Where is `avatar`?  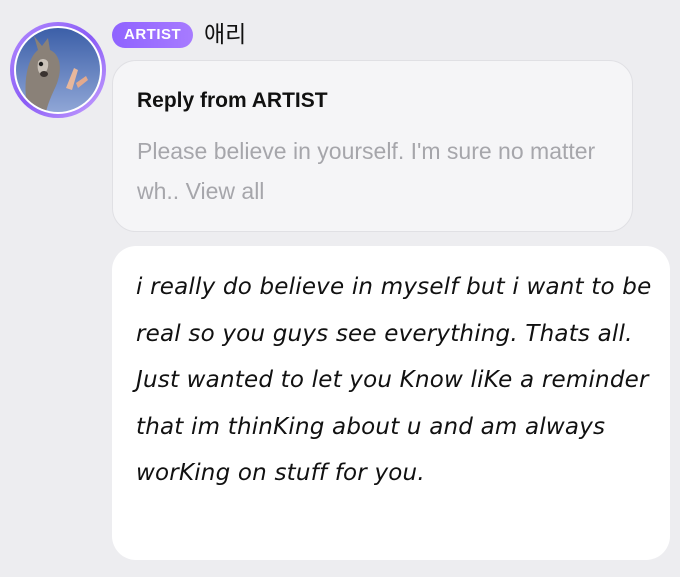
avatar is located at coordinates (58, 70).